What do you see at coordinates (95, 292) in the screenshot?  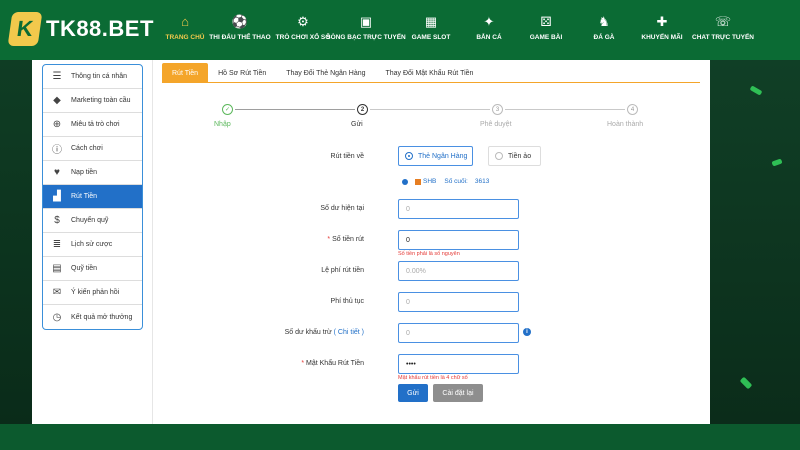 I see `sidebar-item-label: Ý kiến phản hồi` at bounding box center [95, 292].